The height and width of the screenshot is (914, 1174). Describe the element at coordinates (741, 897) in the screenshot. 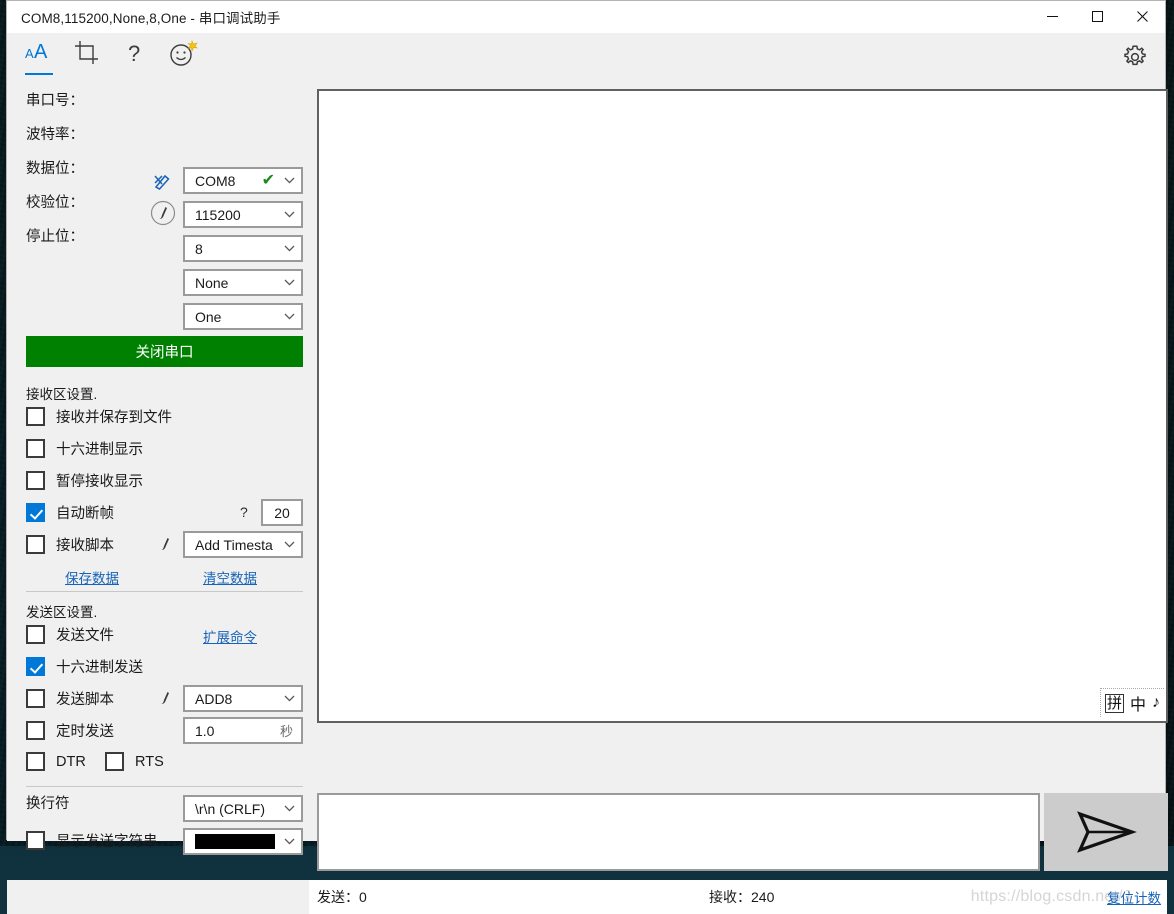

I see `received-bytes-status: 接收：240` at that location.